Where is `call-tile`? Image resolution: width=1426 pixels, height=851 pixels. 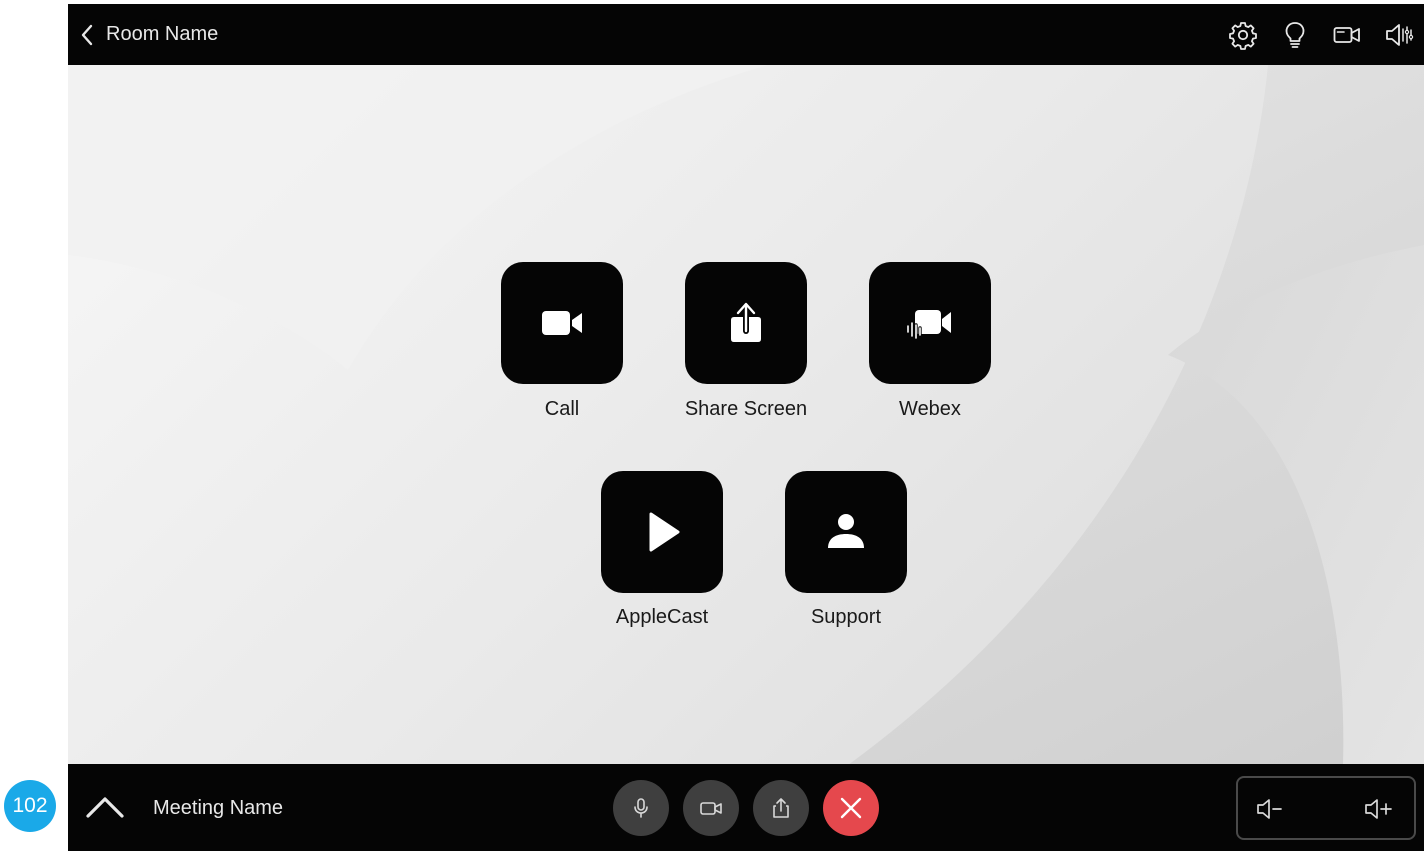
call-tile is located at coordinates (562, 323).